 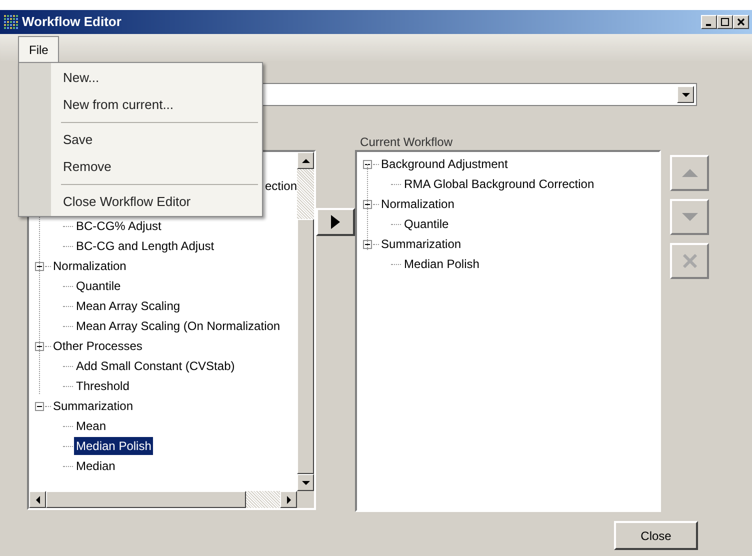 I want to click on minimize-button, so click(x=709, y=22).